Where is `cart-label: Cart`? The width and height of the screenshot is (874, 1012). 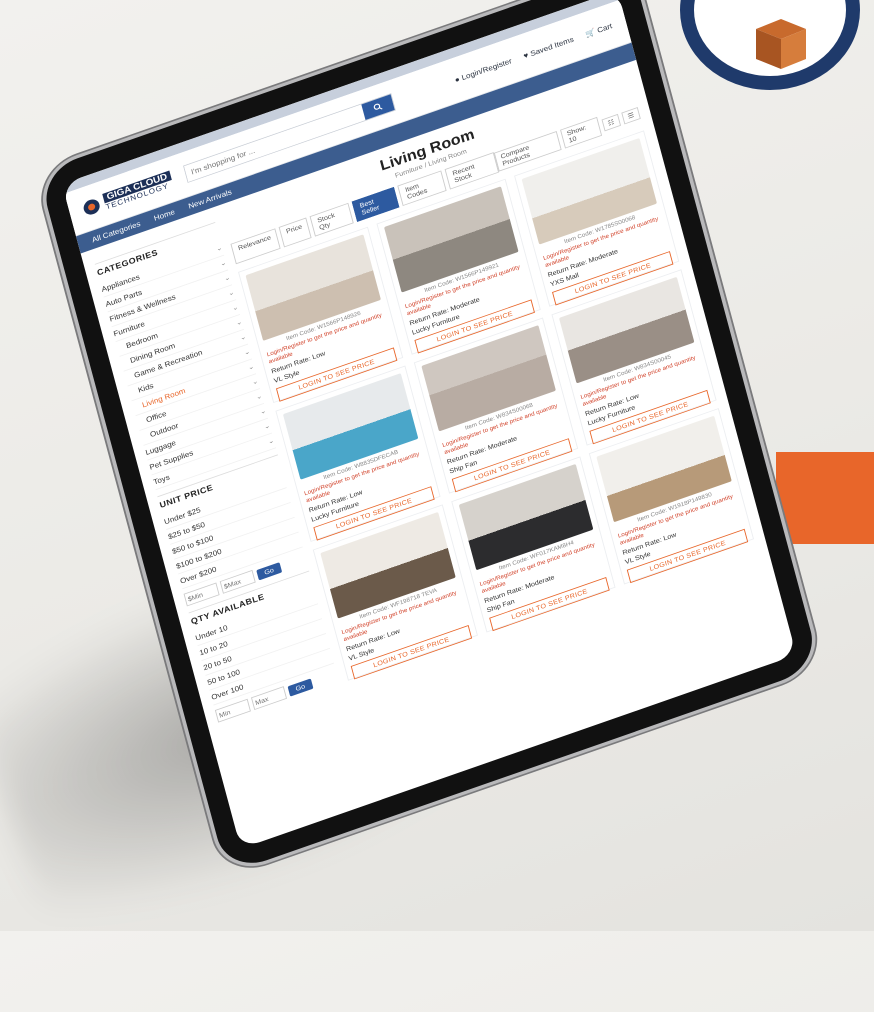
cart-label: Cart is located at coordinates (604, 28).